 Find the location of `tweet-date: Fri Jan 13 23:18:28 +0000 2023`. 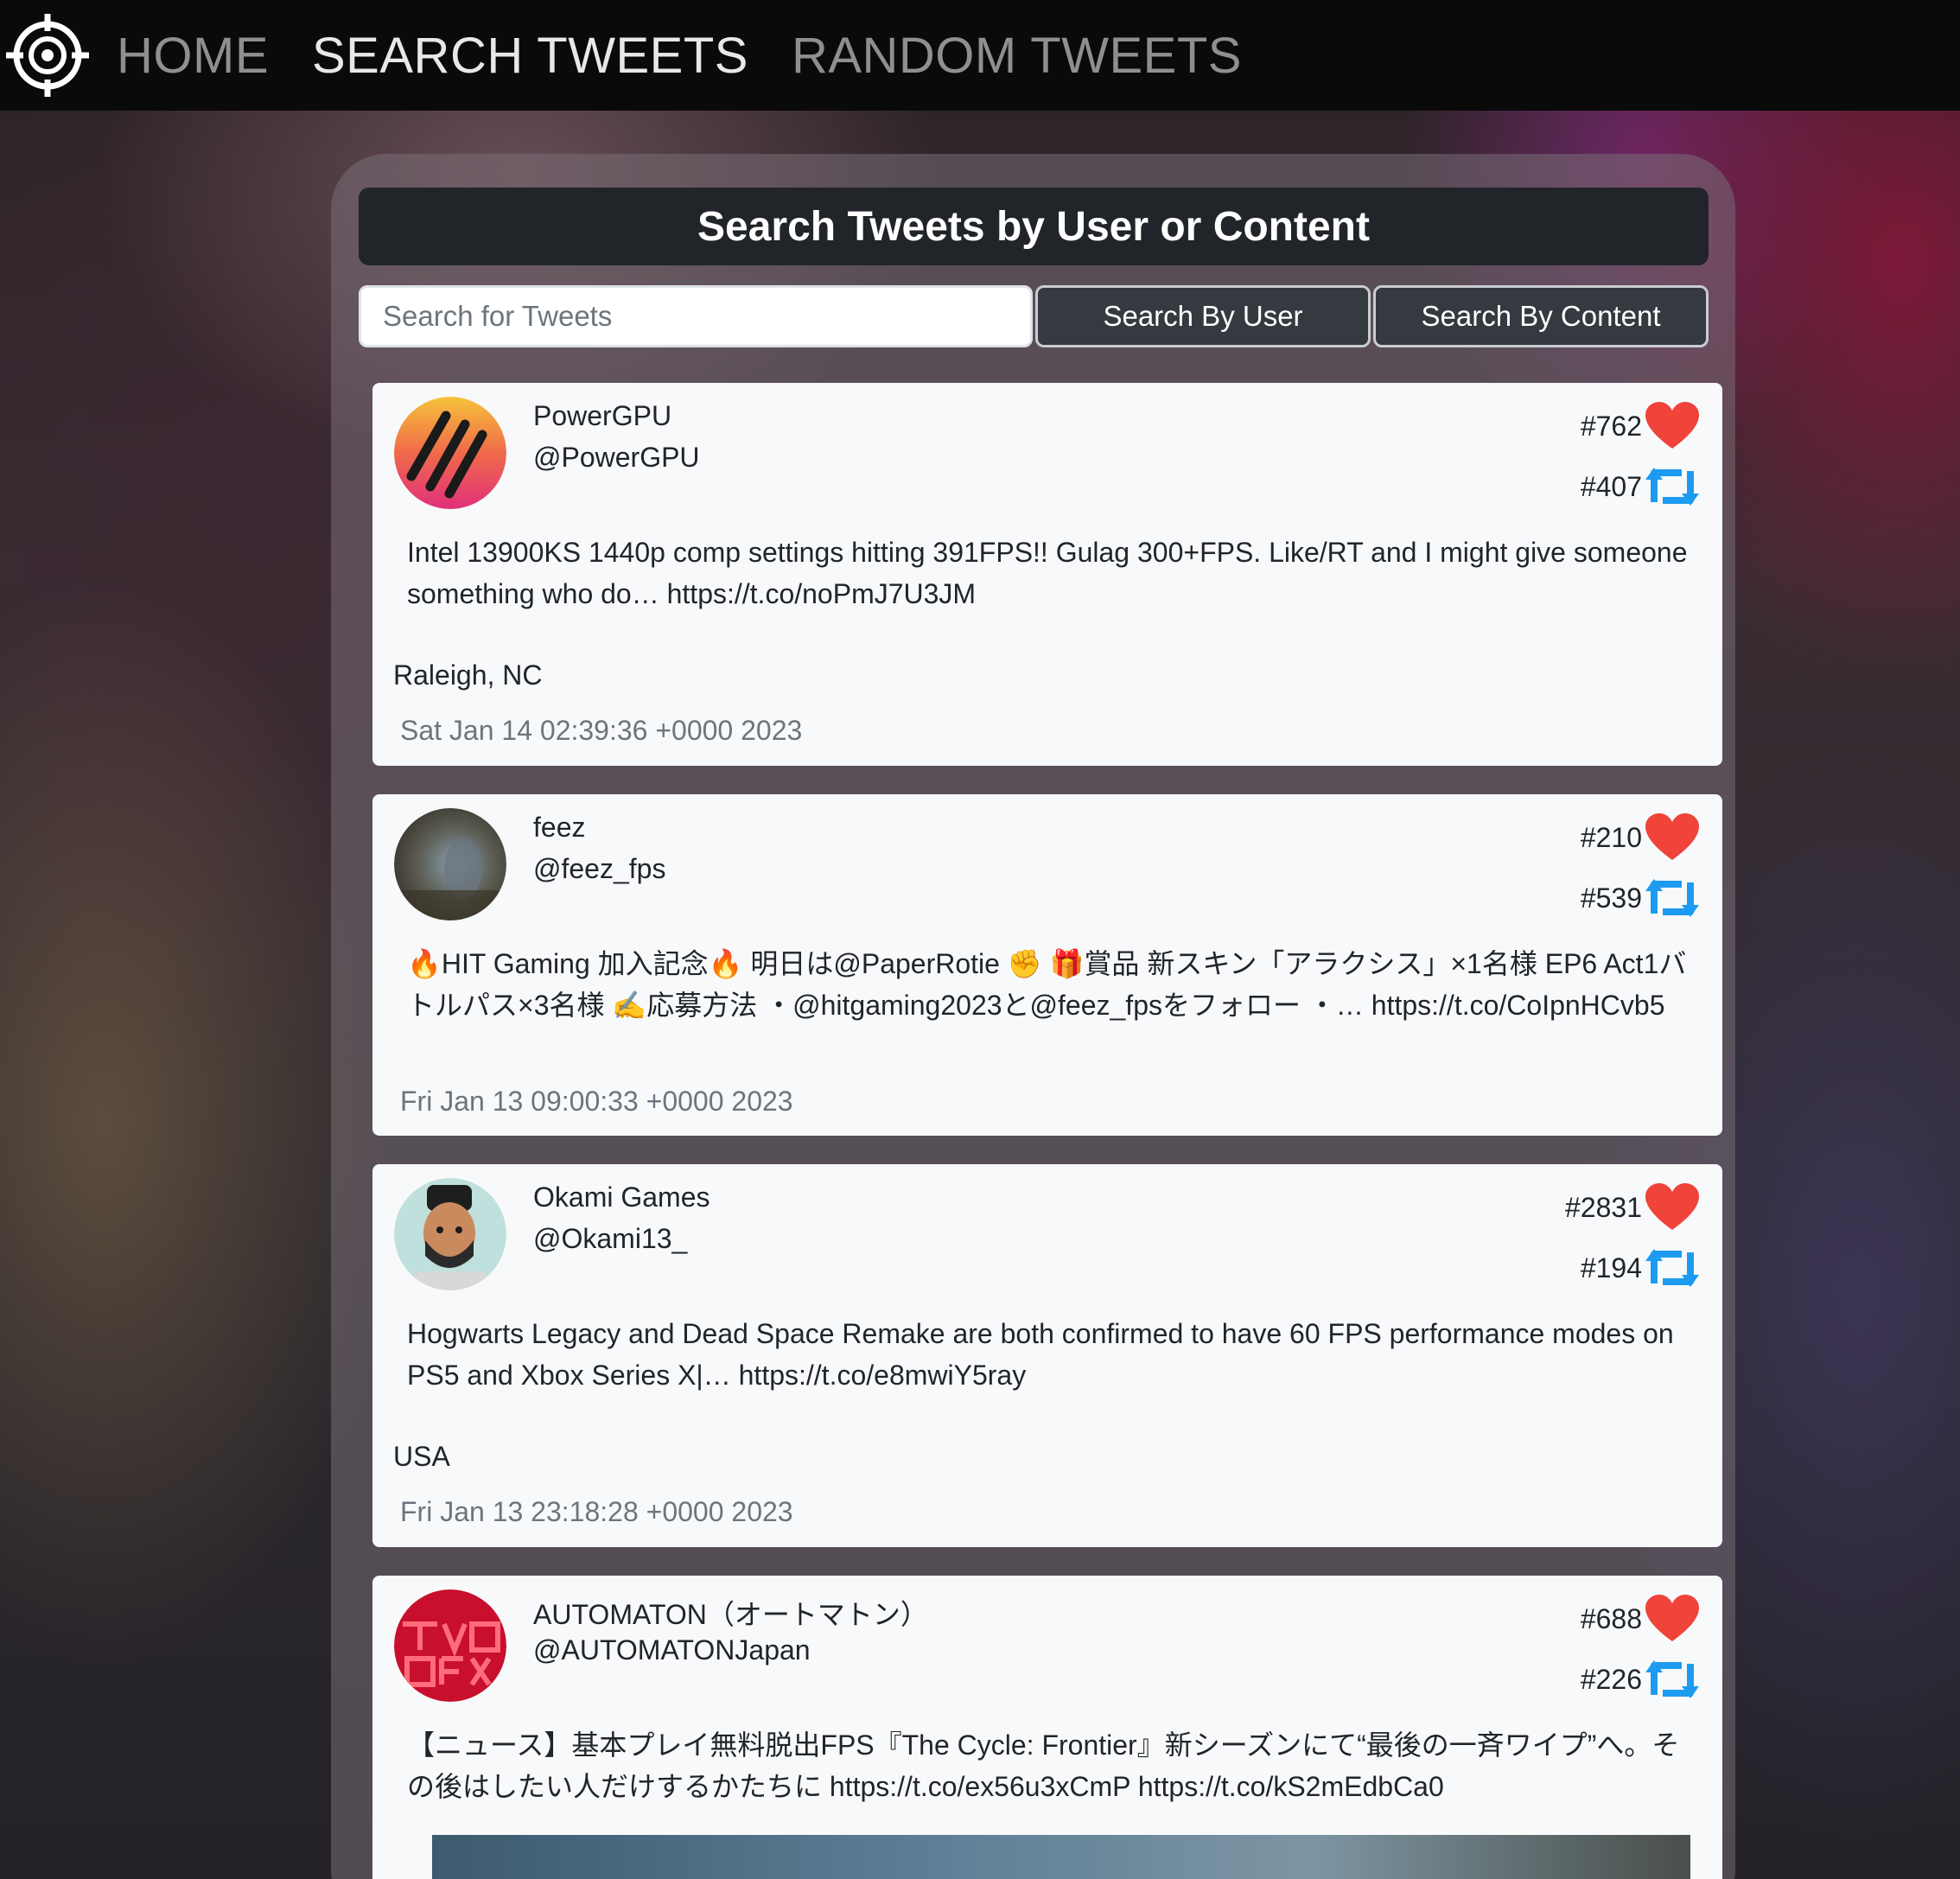

tweet-date: Fri Jan 13 23:18:28 +0000 2023 is located at coordinates (596, 1511).